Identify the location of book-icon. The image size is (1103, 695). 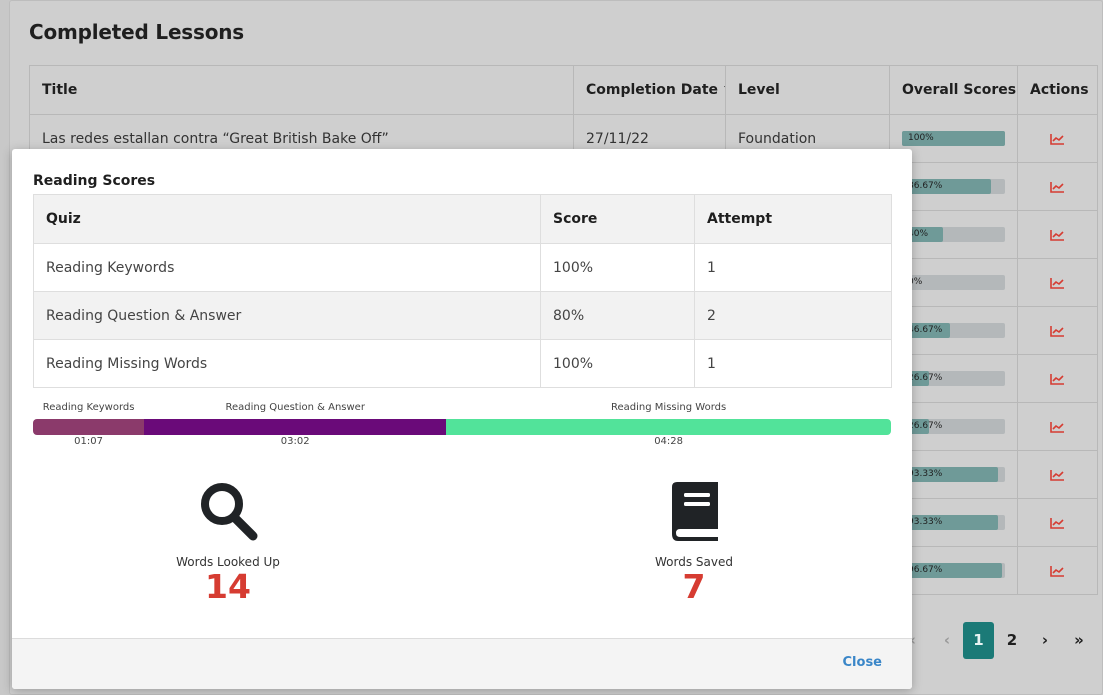
(695, 511).